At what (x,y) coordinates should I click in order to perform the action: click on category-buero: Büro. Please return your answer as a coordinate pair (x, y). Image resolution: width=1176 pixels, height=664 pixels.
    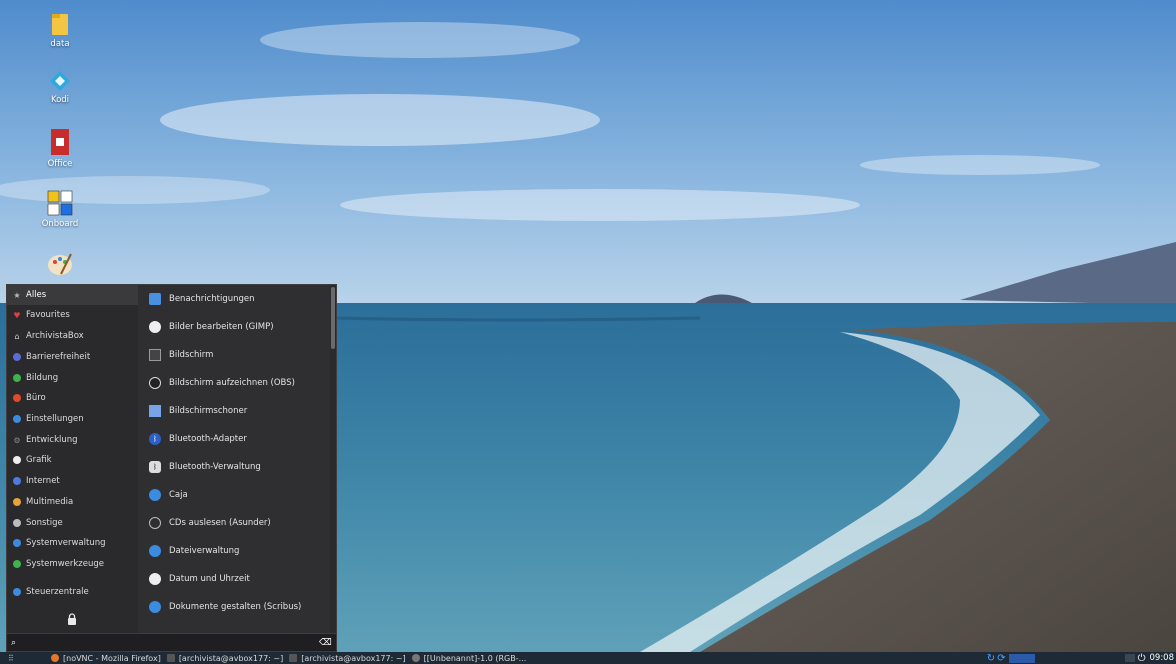
    Looking at the image, I should click on (72, 398).